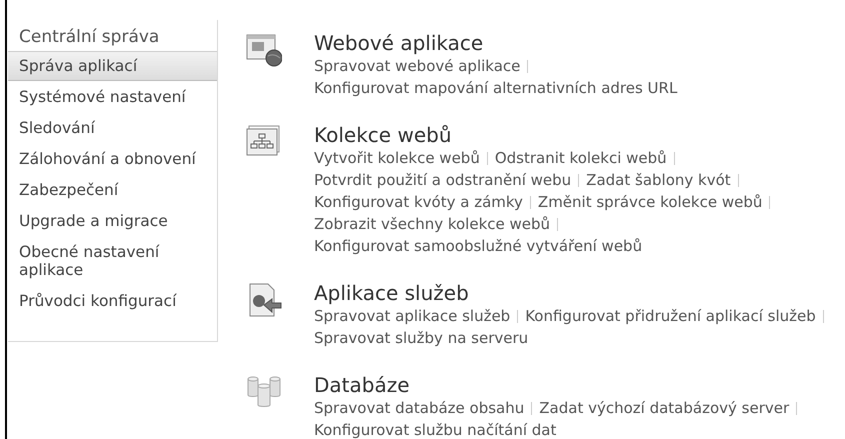 The height and width of the screenshot is (439, 845). Describe the element at coordinates (362, 385) in the screenshot. I see `section-title: Databáze` at that location.